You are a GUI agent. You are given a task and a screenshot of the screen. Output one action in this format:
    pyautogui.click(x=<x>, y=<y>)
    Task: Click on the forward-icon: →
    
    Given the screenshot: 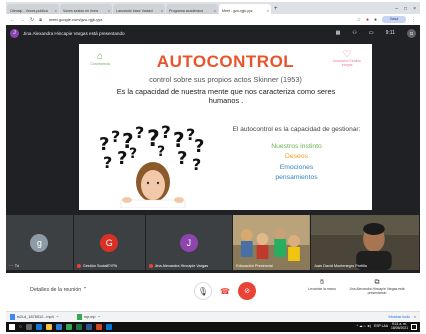 What is the action you would take?
    pyautogui.click(x=22, y=20)
    